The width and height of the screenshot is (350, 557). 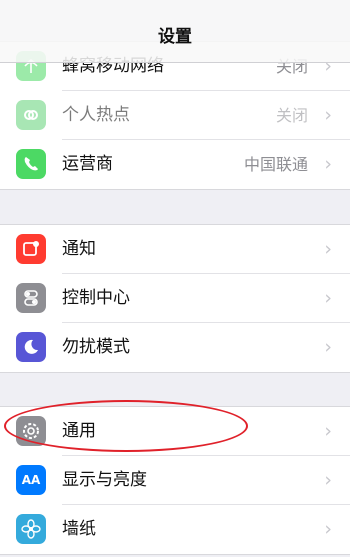 What do you see at coordinates (31, 249) in the screenshot?
I see `notification-icon` at bounding box center [31, 249].